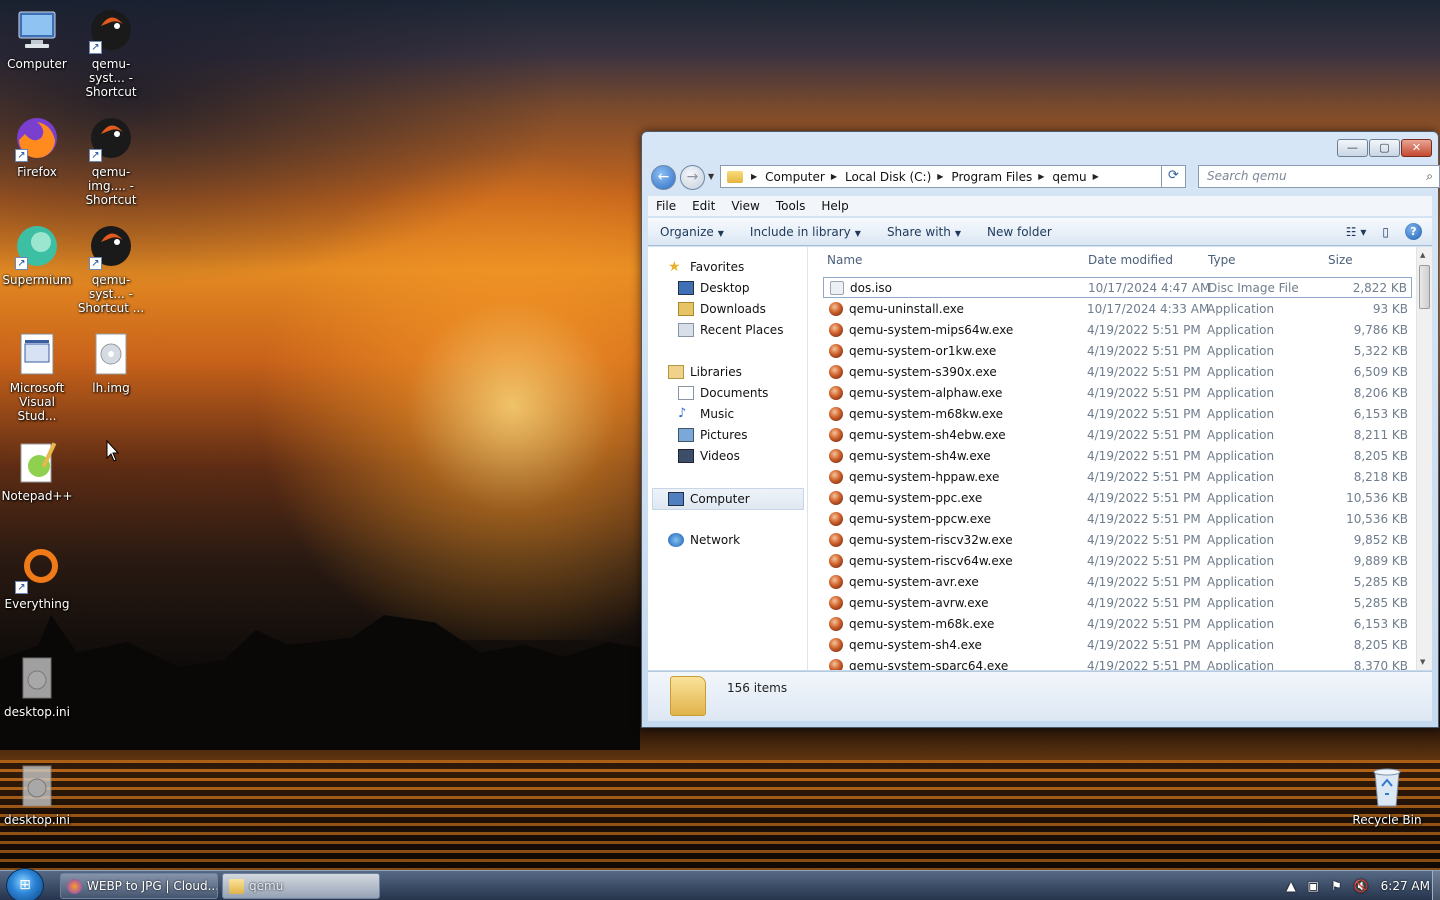  What do you see at coordinates (37, 686) in the screenshot?
I see `desktop-icon-desktop-ini-1: desktop.ini` at bounding box center [37, 686].